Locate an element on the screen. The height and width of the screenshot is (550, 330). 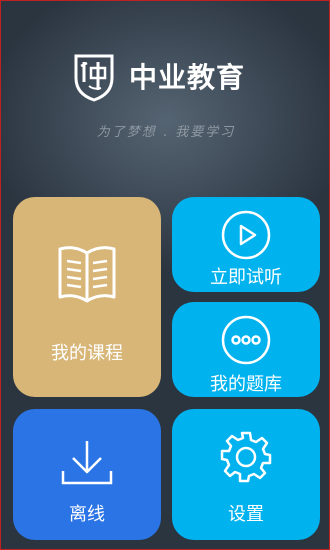
my-courses-label: 我的课程 is located at coordinates (87, 353).